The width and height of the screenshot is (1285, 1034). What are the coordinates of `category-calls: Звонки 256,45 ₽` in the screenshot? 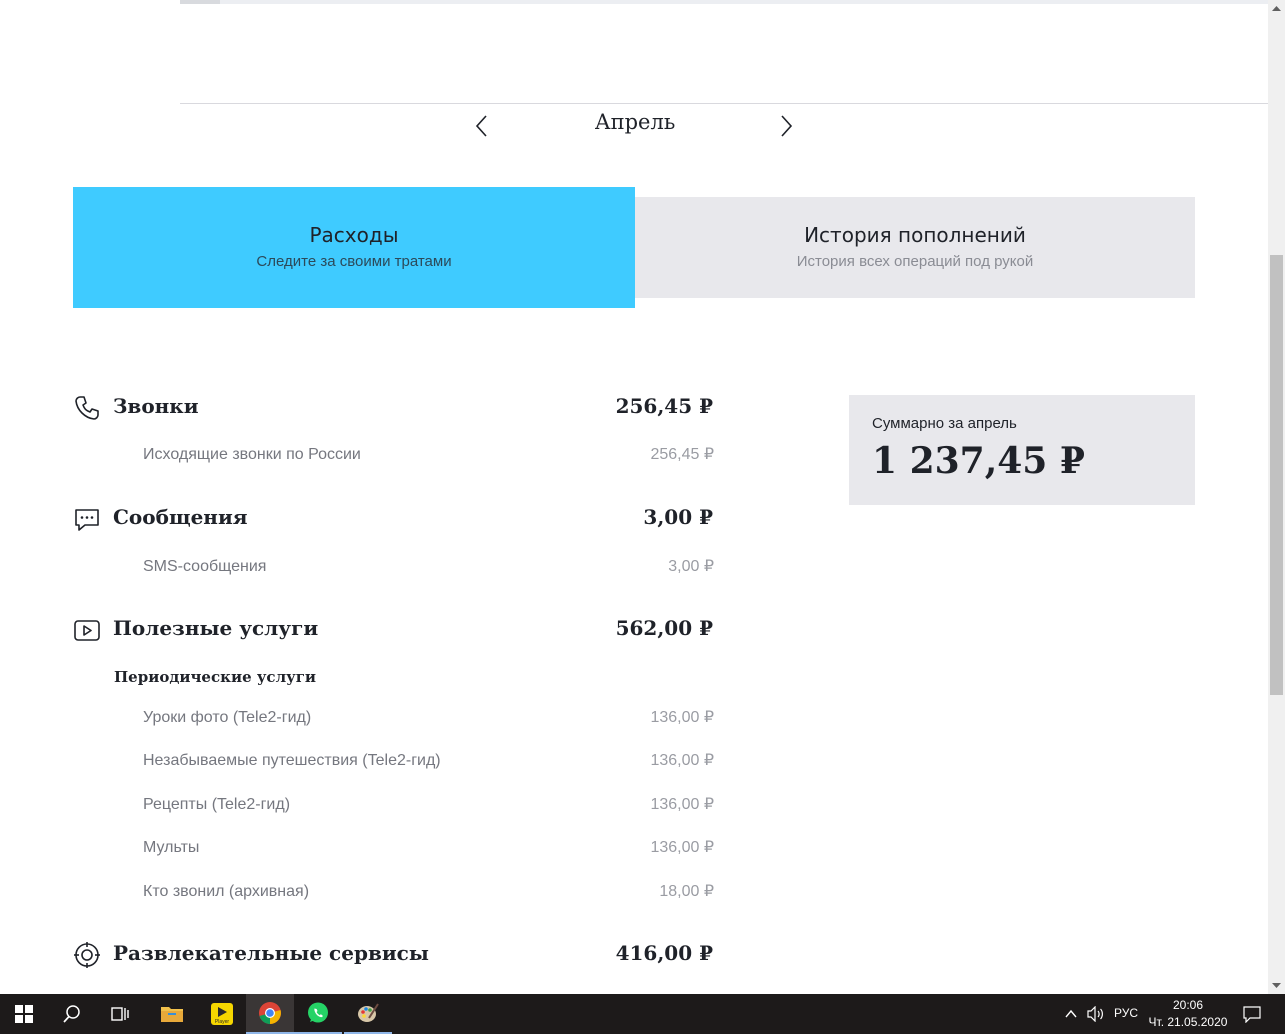 It's located at (394, 408).